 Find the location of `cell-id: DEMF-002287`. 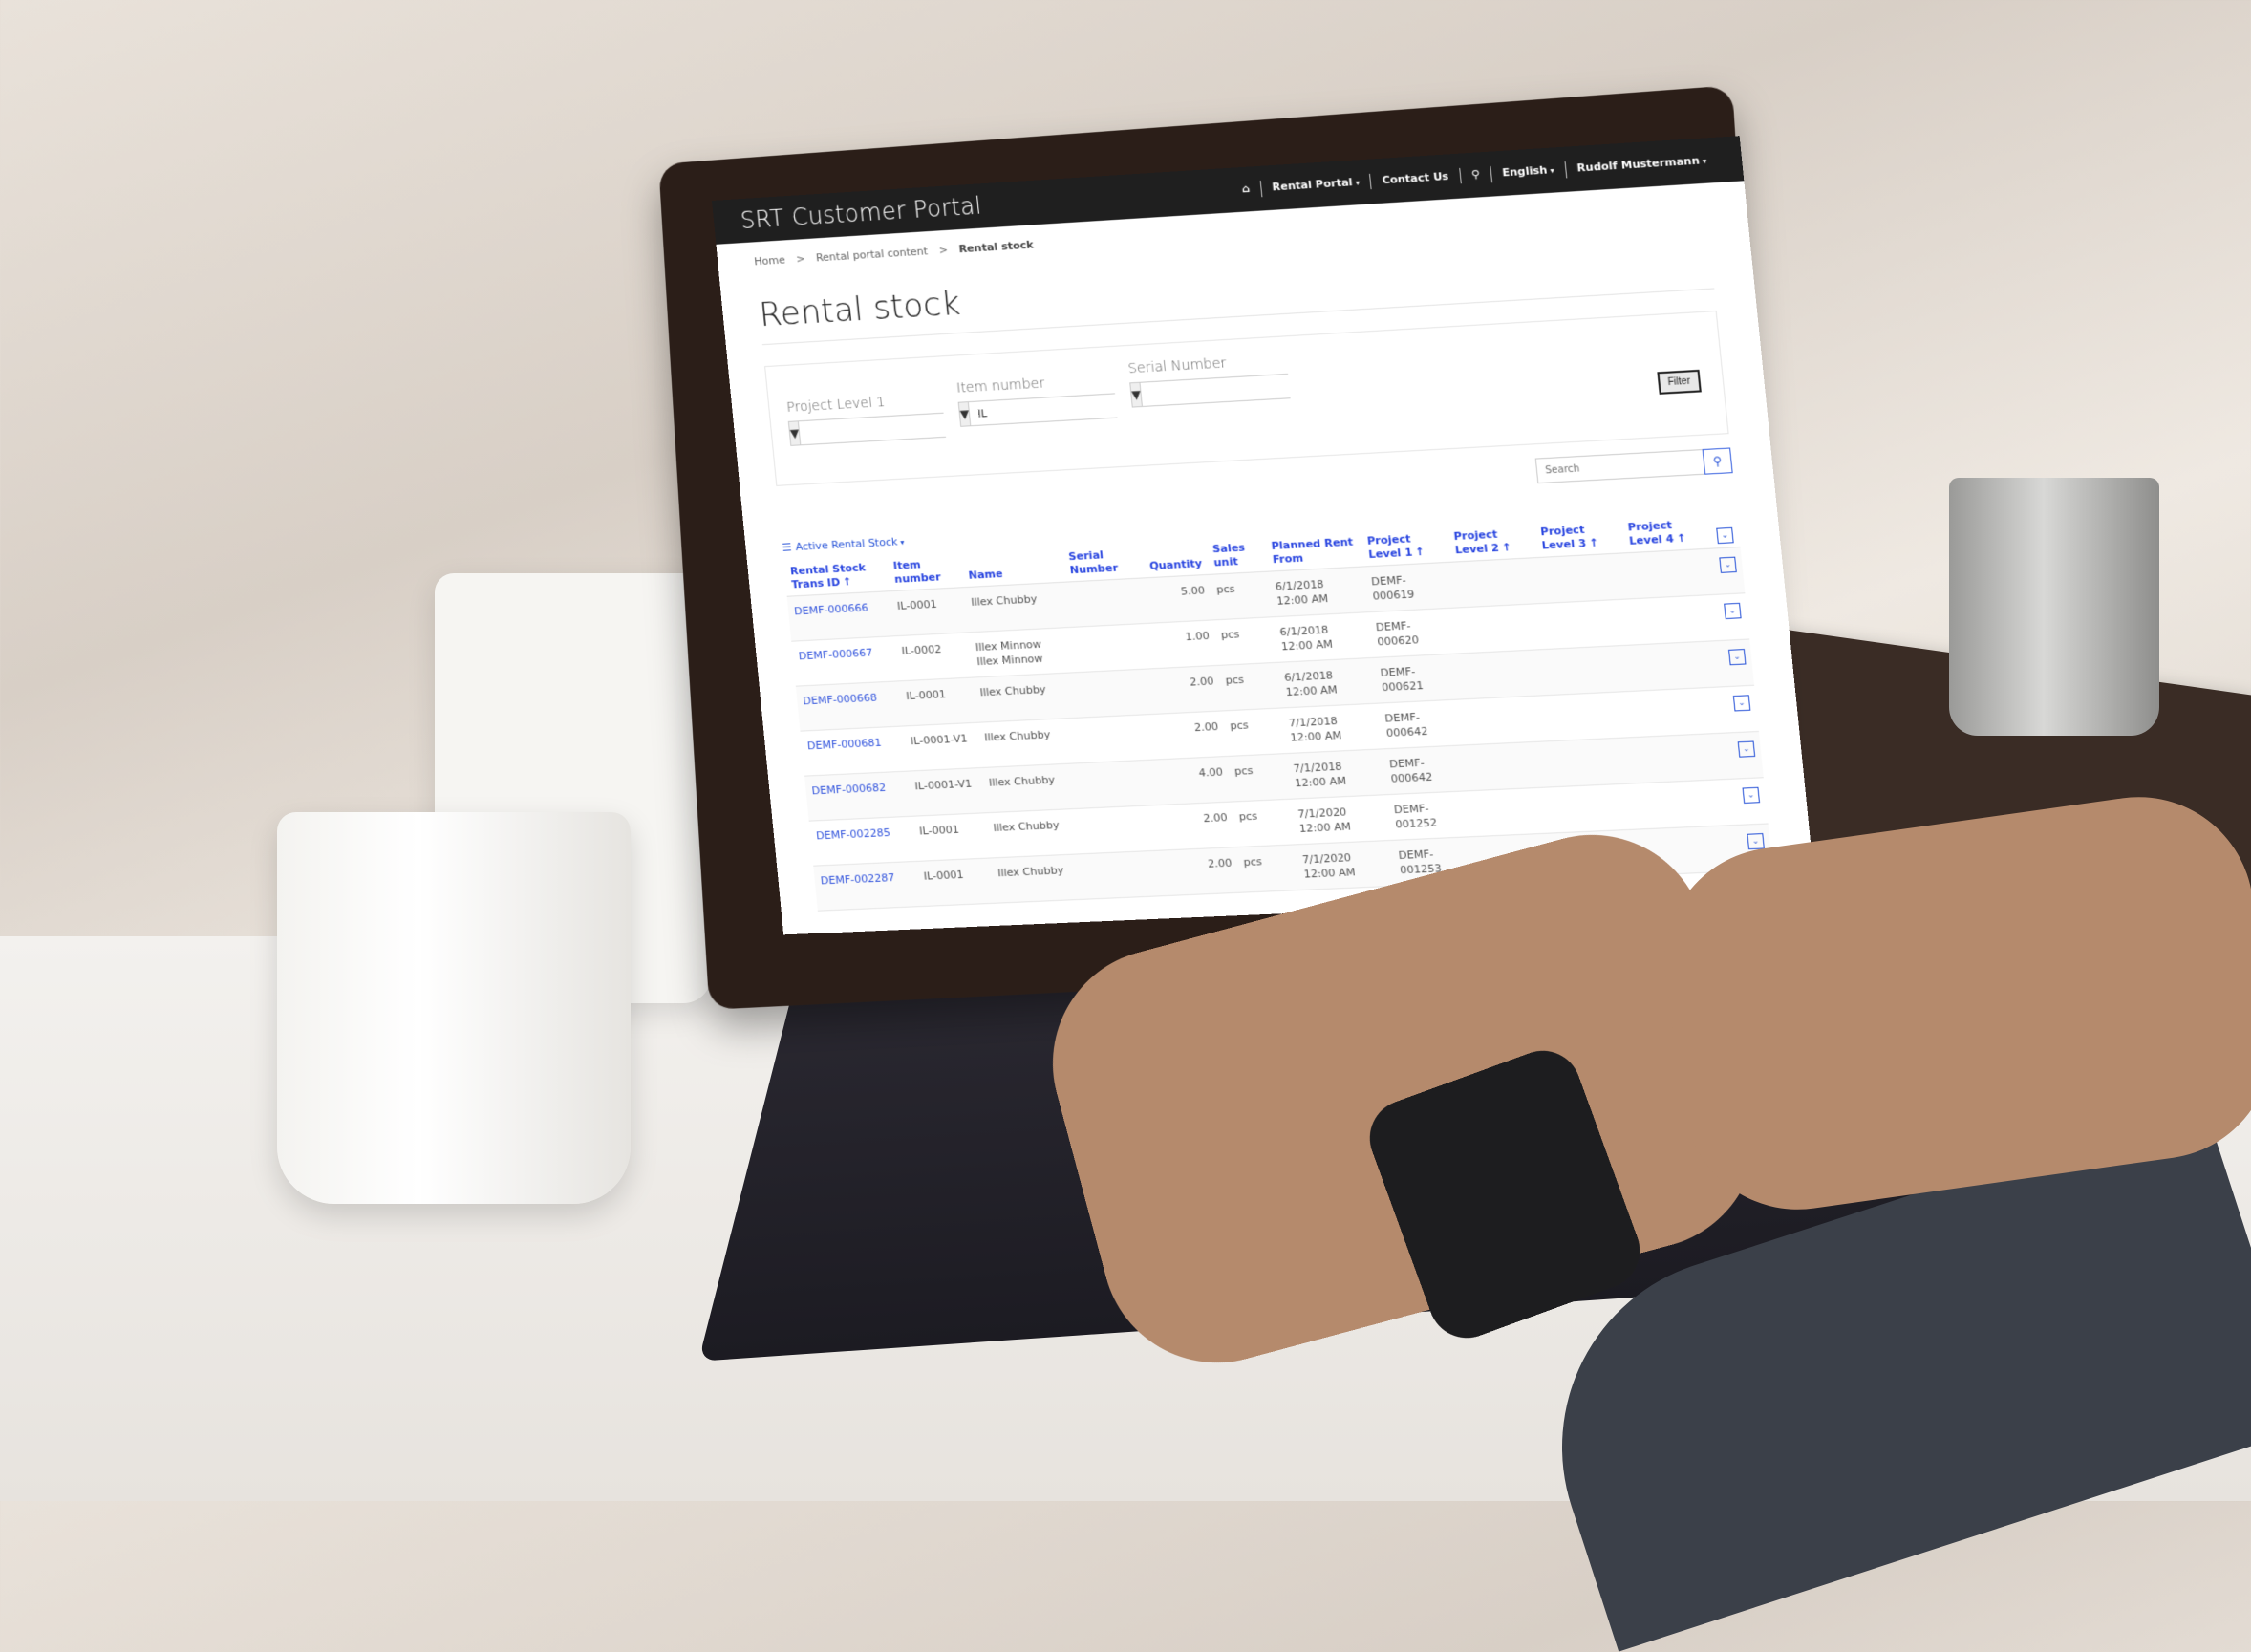

cell-id: DEMF-002287 is located at coordinates (867, 887).